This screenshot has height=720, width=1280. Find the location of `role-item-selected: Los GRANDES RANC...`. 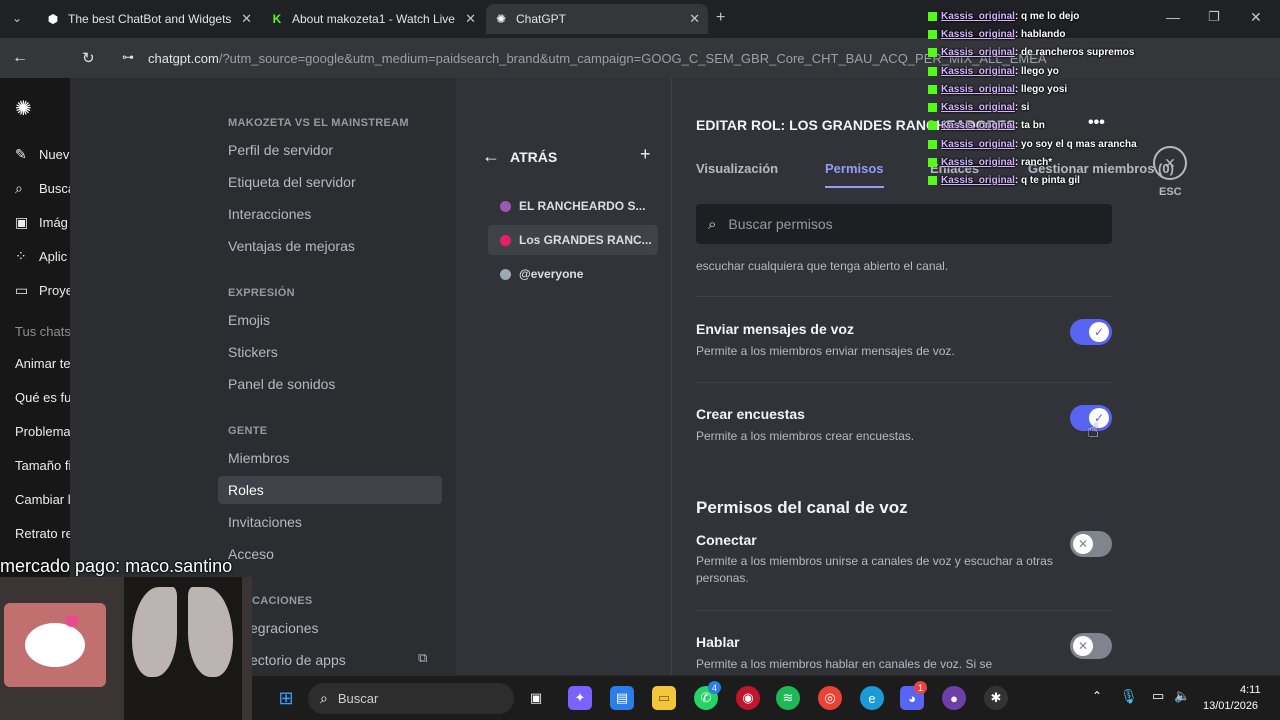

role-item-selected: Los GRANDES RANC... is located at coordinates (573, 240).